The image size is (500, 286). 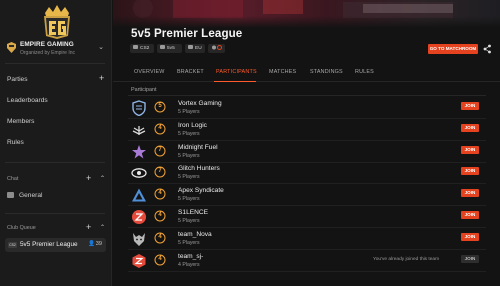 I want to click on club-switcher: EMPIRE GAMING Organized by Empire Inc ⌄, so click(x=57, y=50).